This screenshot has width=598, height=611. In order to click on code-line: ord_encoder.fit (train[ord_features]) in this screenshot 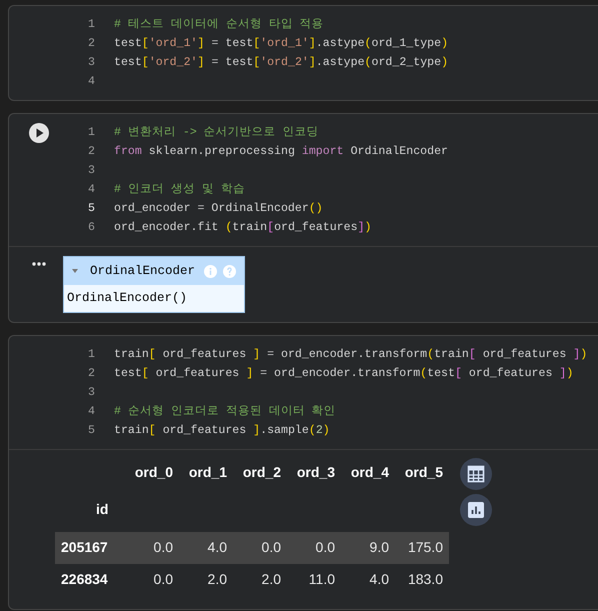, I will do `click(243, 228)`.